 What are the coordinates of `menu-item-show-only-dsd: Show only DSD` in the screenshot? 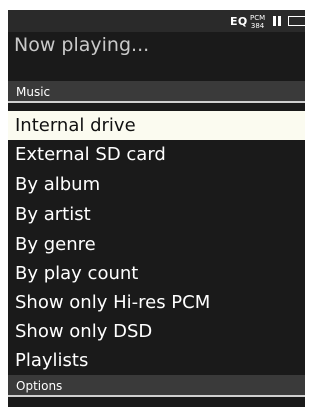 It's located at (156, 331).